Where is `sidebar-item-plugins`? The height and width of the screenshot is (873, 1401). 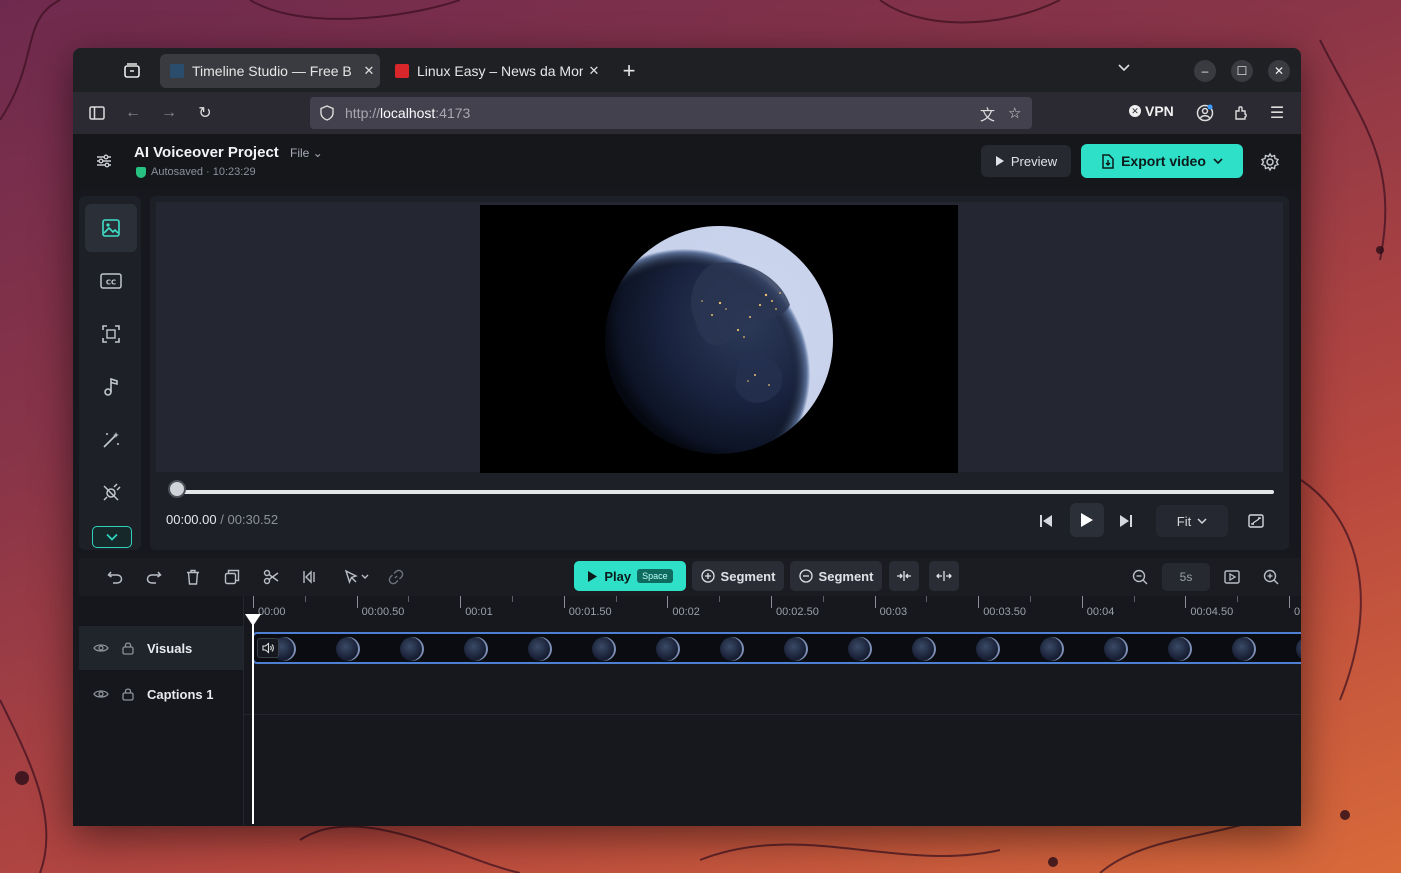 sidebar-item-plugins is located at coordinates (111, 493).